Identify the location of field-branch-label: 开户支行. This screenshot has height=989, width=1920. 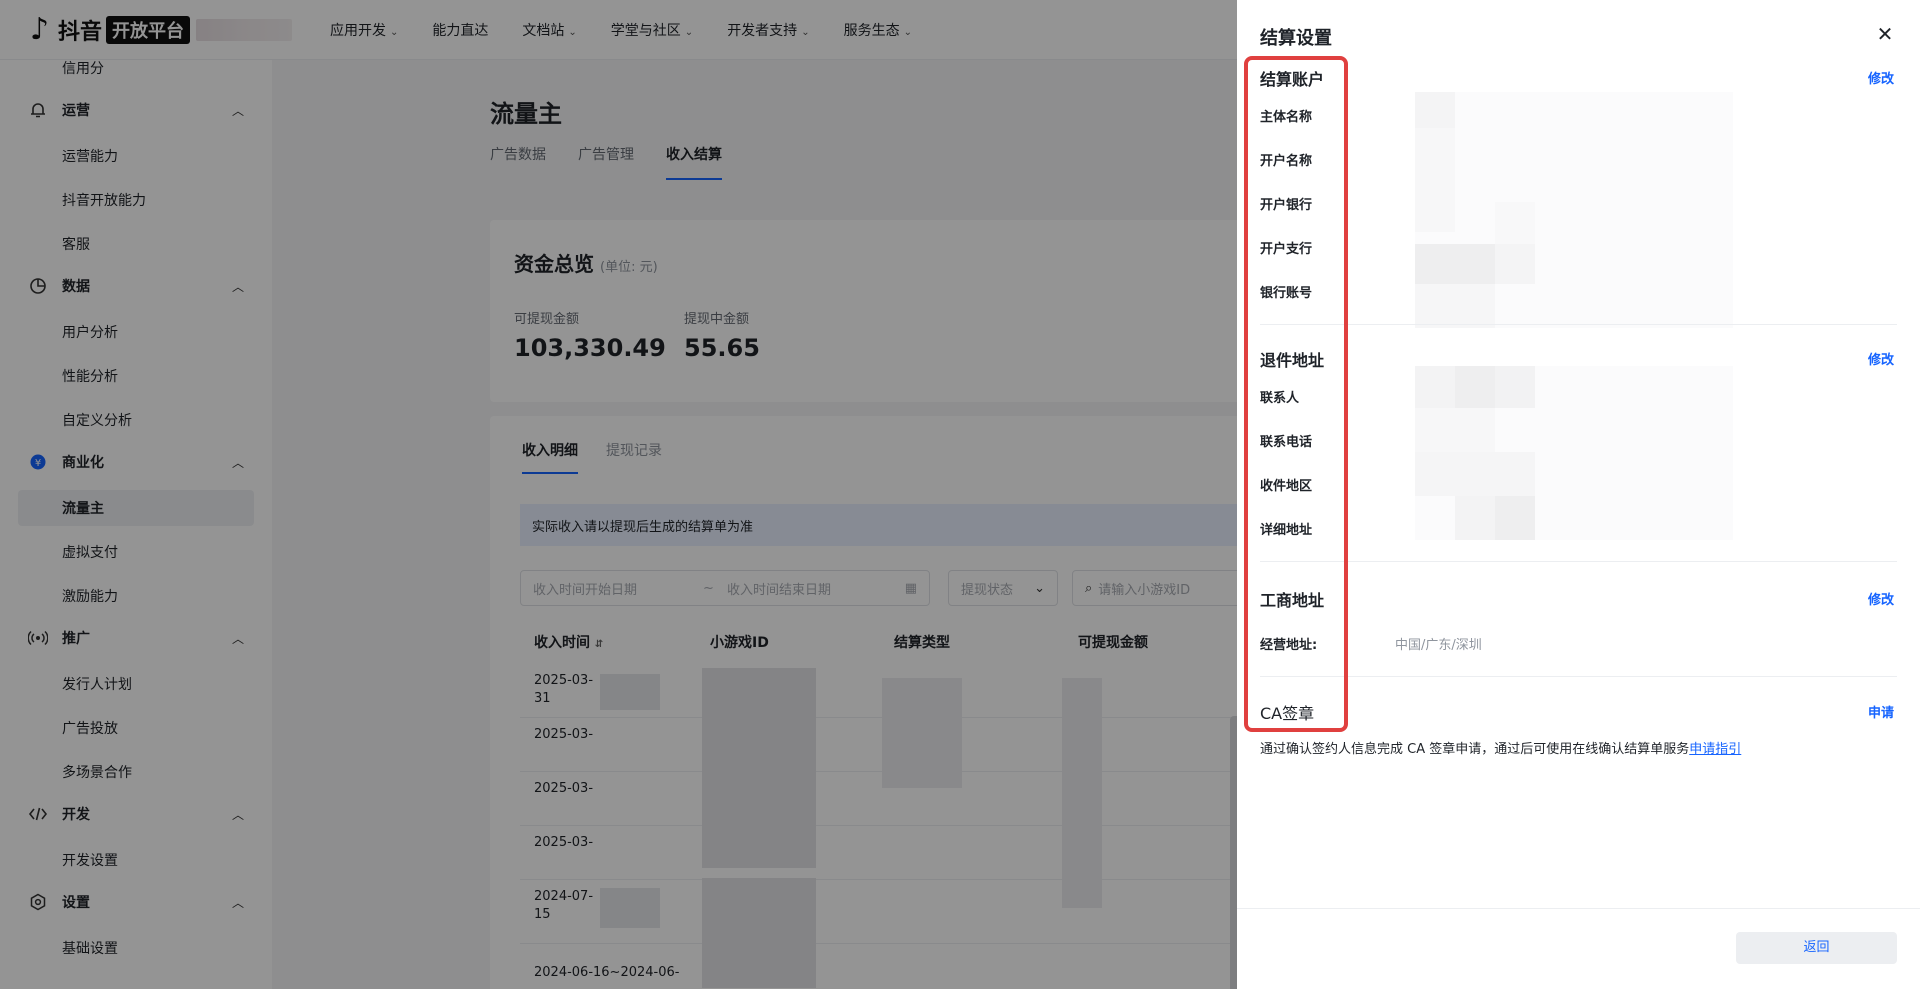
(1286, 249).